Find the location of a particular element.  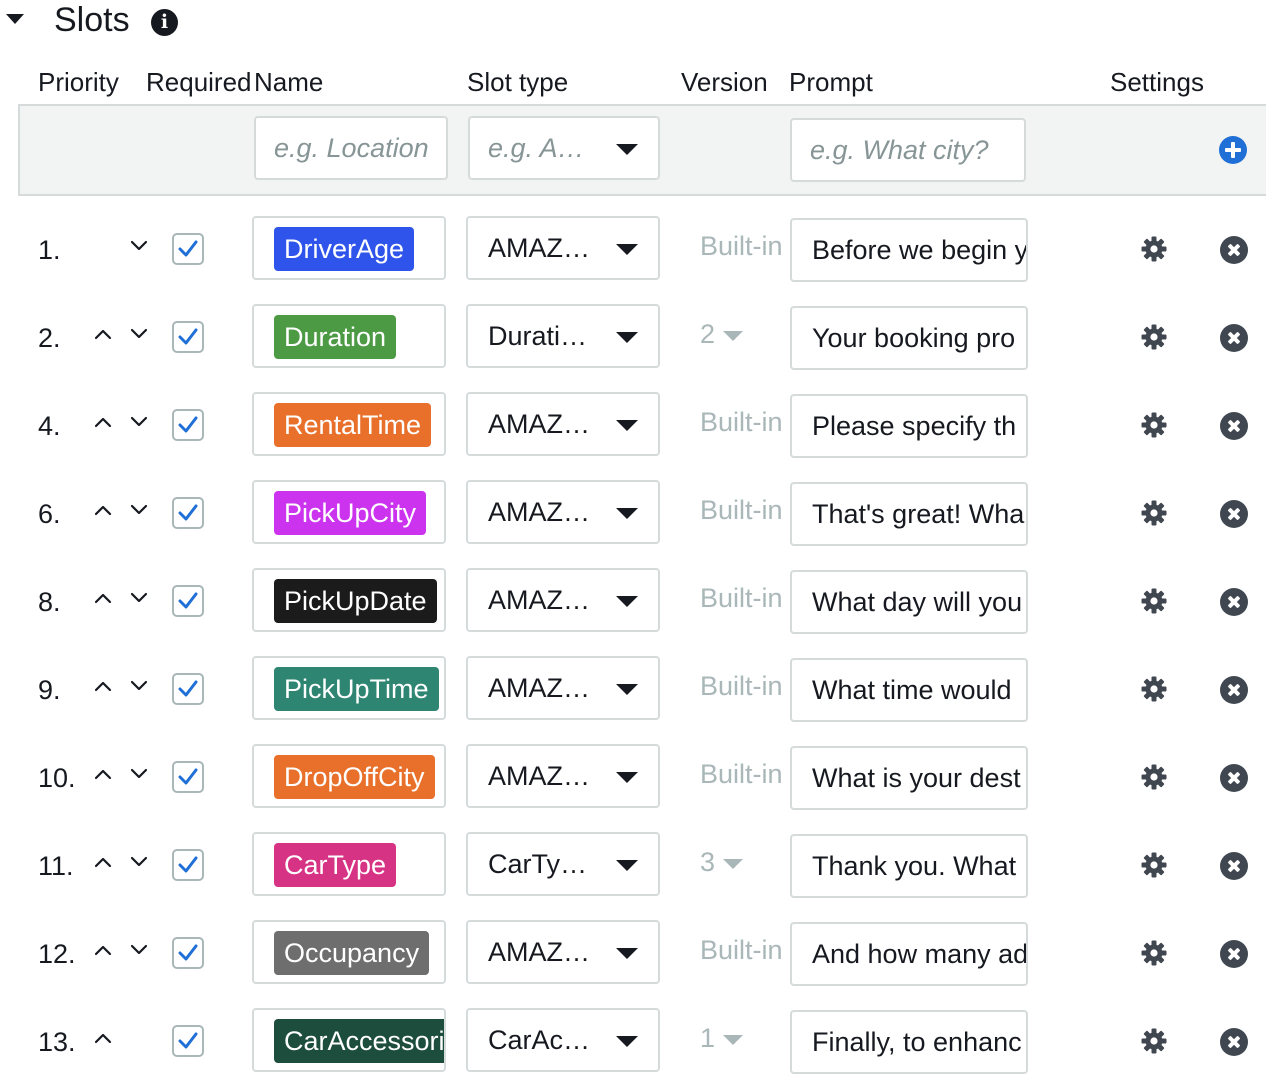

slot-version: 1 is located at coordinates (722, 1038).